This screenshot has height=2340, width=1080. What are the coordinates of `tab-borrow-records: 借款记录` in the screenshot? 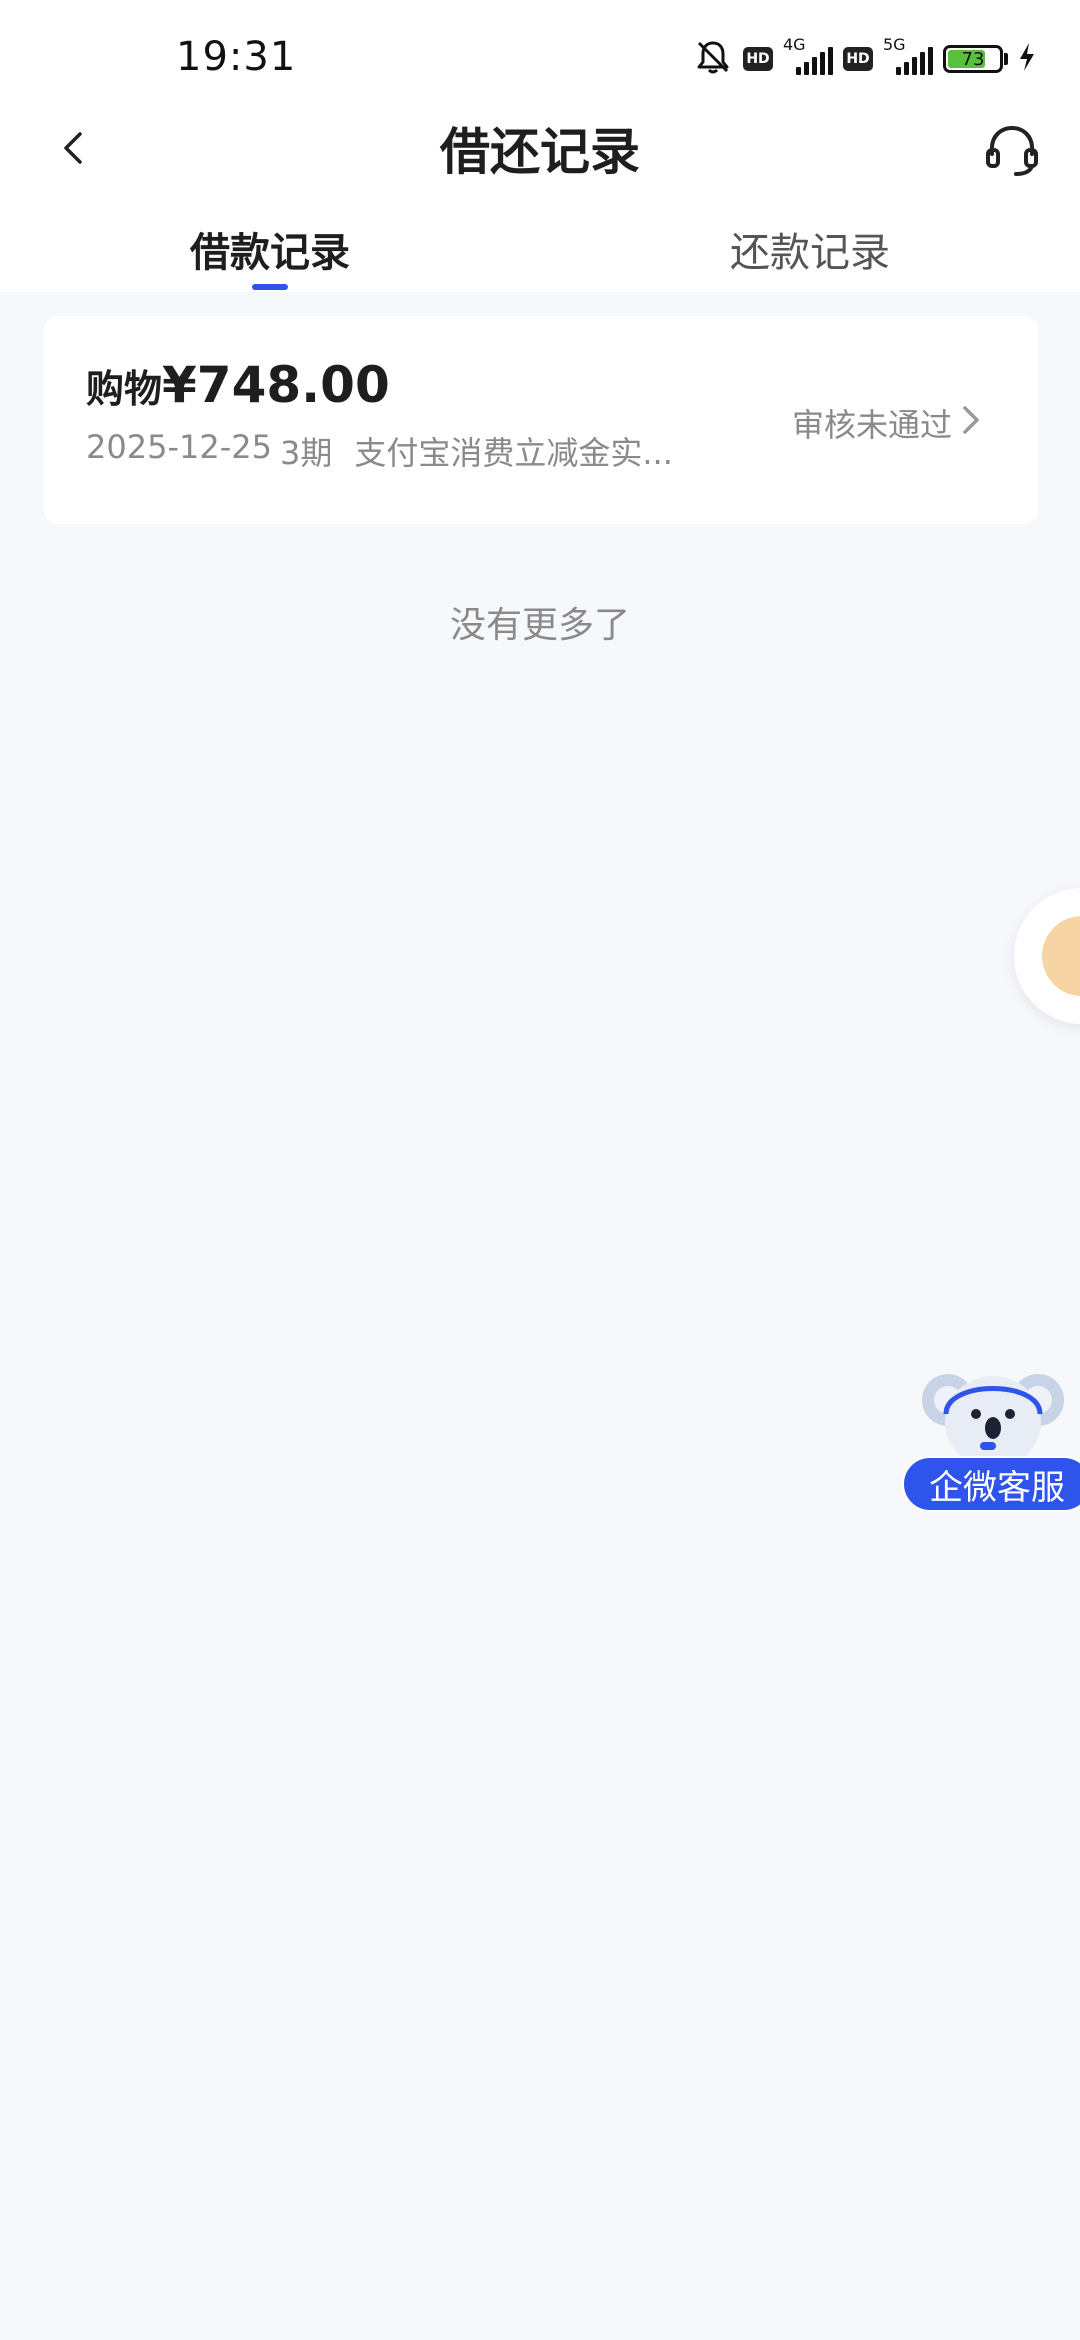 It's located at (270, 249).